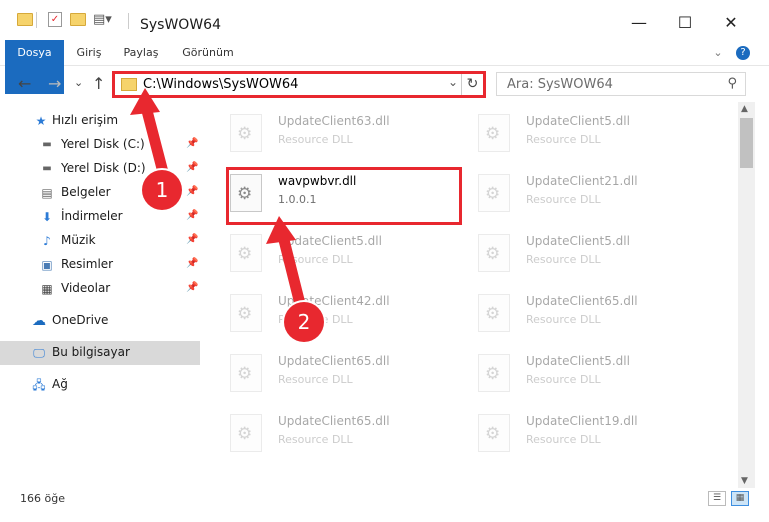 This screenshot has width=769, height=522. Describe the element at coordinates (744, 481) in the screenshot. I see `scroll-down-arrow-icon: ▼` at that location.